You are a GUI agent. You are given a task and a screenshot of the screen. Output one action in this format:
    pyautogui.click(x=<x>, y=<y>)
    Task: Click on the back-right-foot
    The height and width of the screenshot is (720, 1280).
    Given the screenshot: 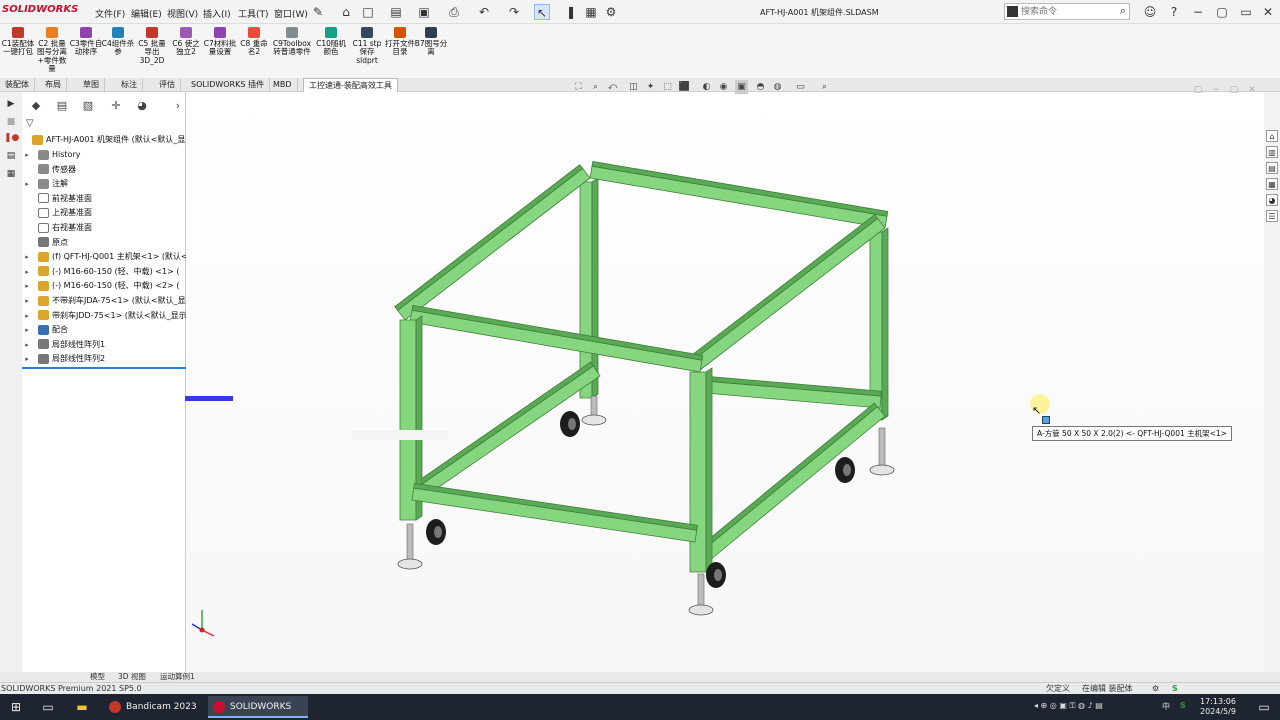 What is the action you would take?
    pyautogui.click(x=882, y=447)
    